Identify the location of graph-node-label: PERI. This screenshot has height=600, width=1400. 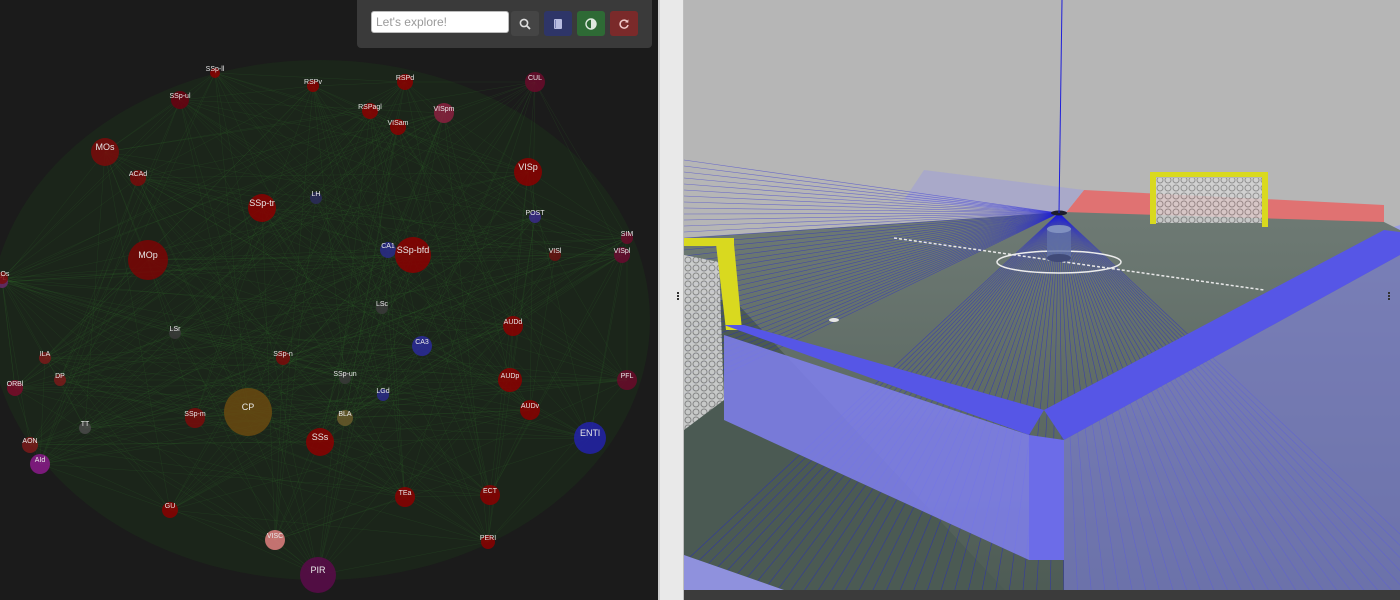
(488, 538).